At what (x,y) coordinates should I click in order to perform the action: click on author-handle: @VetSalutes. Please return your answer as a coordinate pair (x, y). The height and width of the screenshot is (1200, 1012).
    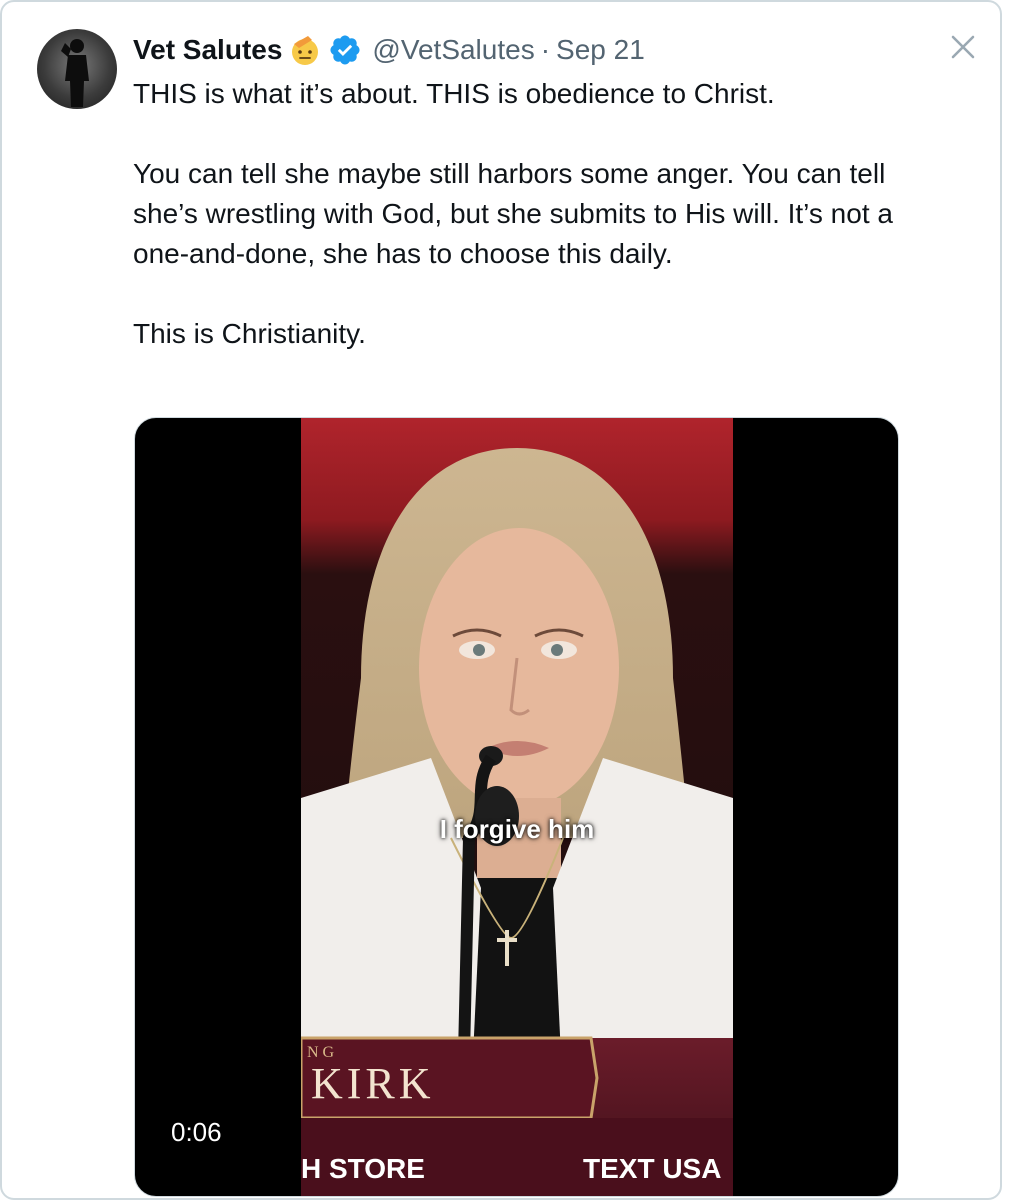
    Looking at the image, I should click on (453, 50).